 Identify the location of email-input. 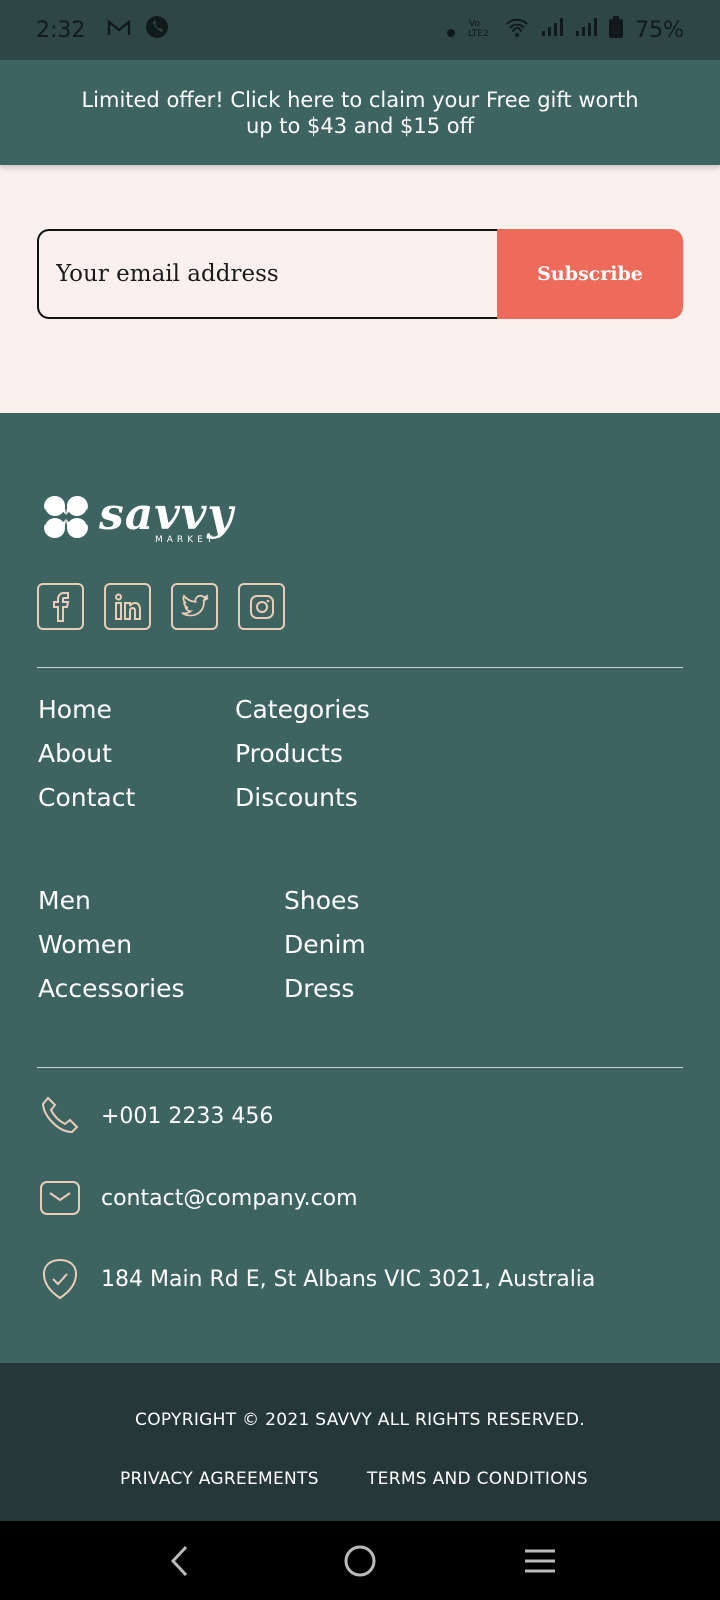
(267, 274).